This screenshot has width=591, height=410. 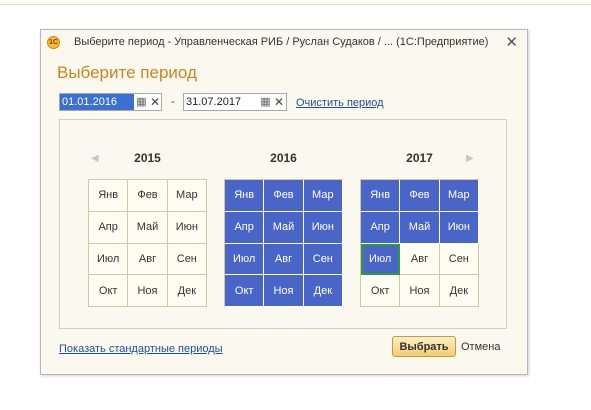 I want to click on clear-period-link: Очистить период, so click(x=340, y=103).